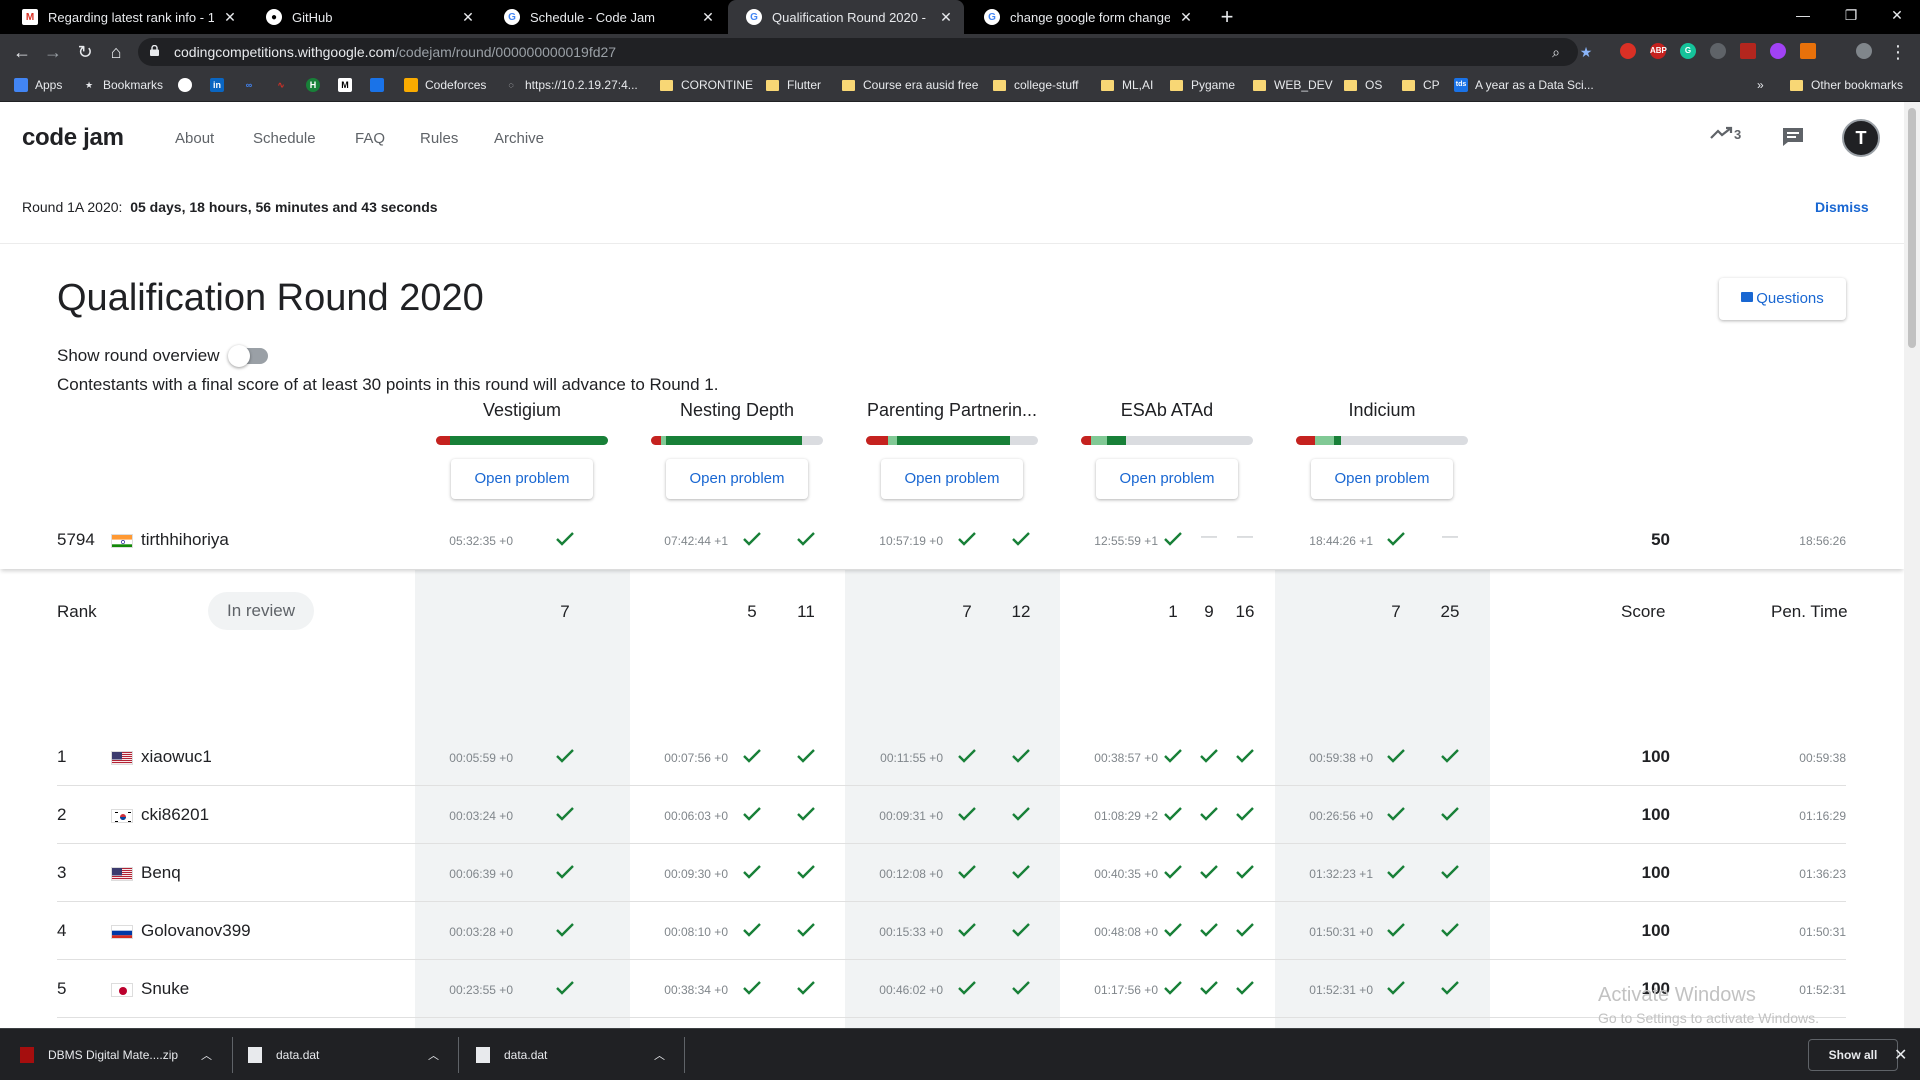  I want to click on github-bookmark, so click(188, 85).